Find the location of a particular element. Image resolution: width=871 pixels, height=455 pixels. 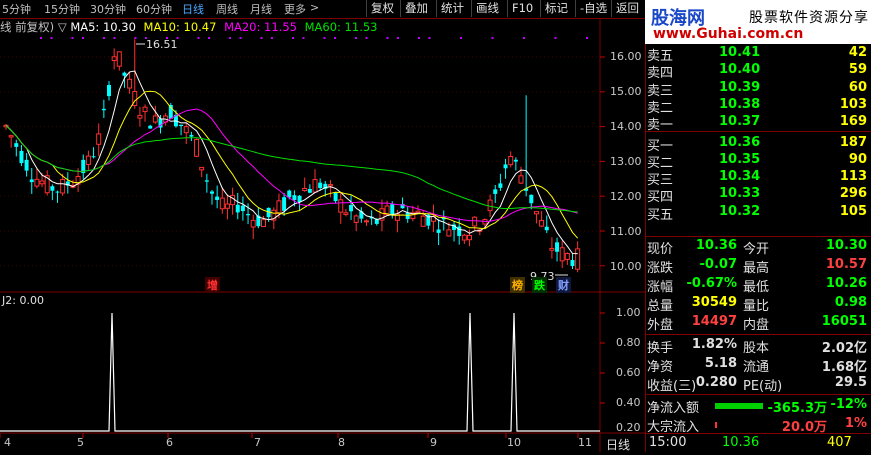

order-book-row: 卖四 10.40 59 is located at coordinates (758, 72).